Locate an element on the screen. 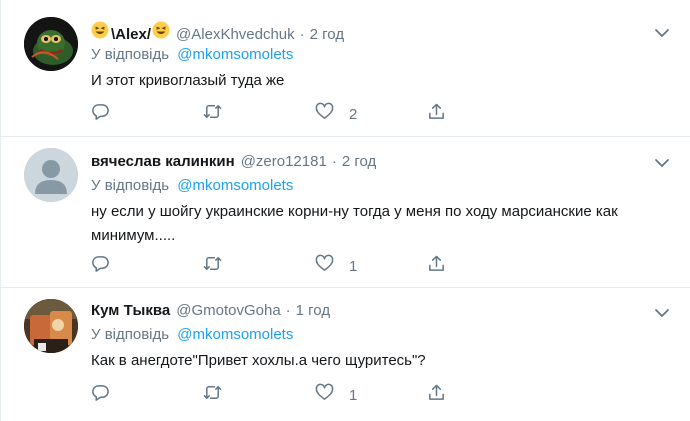  tweet-text: И этот кривоглазый туда же is located at coordinates (188, 80).